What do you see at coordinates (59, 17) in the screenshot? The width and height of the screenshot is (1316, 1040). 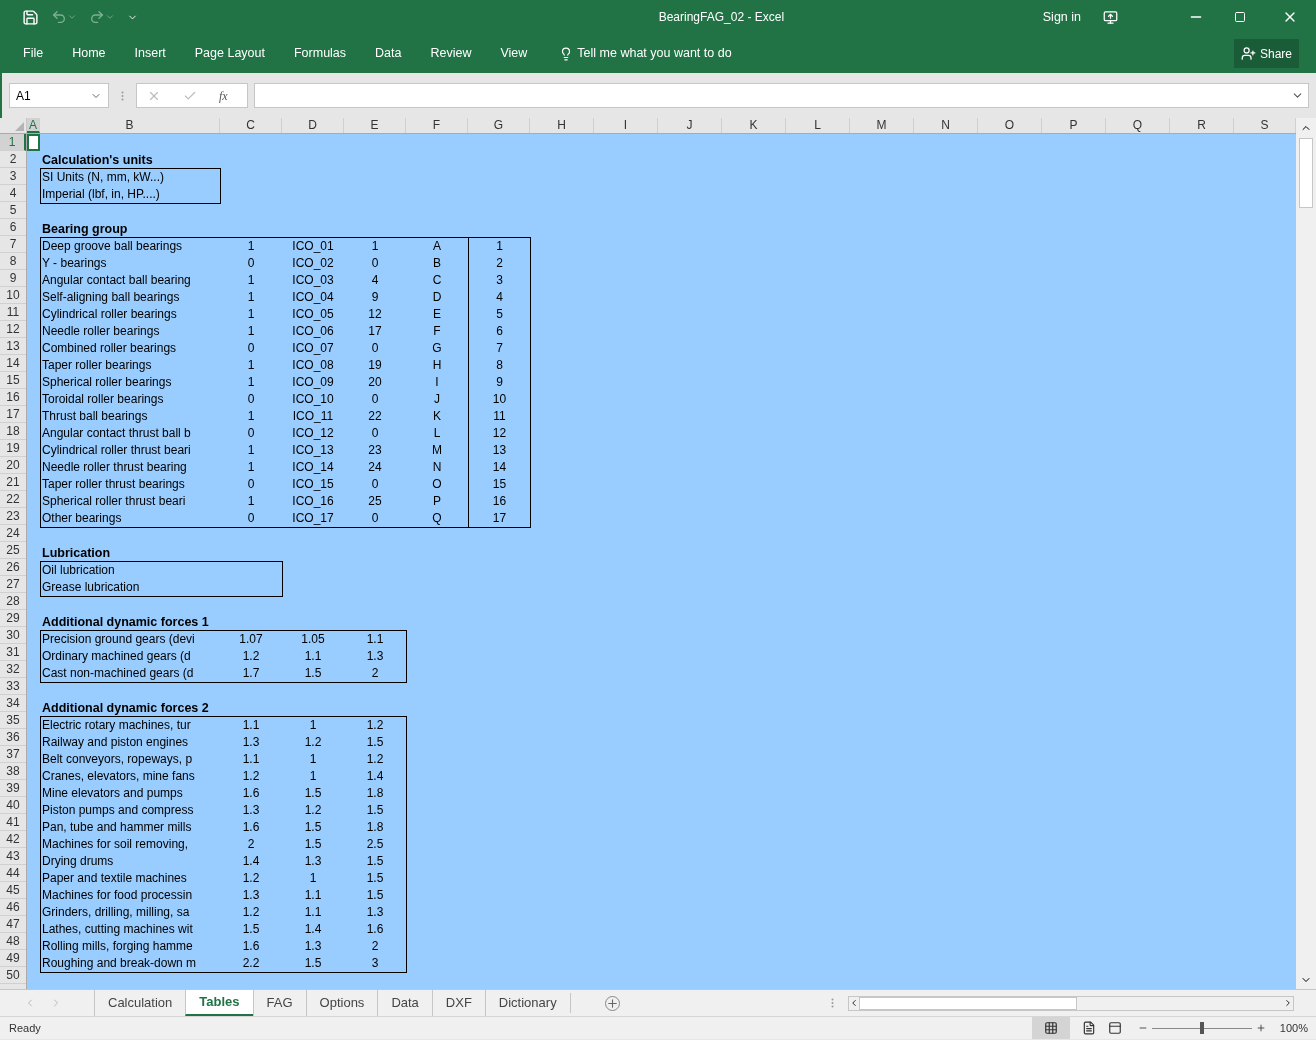 I see `undo-icon` at bounding box center [59, 17].